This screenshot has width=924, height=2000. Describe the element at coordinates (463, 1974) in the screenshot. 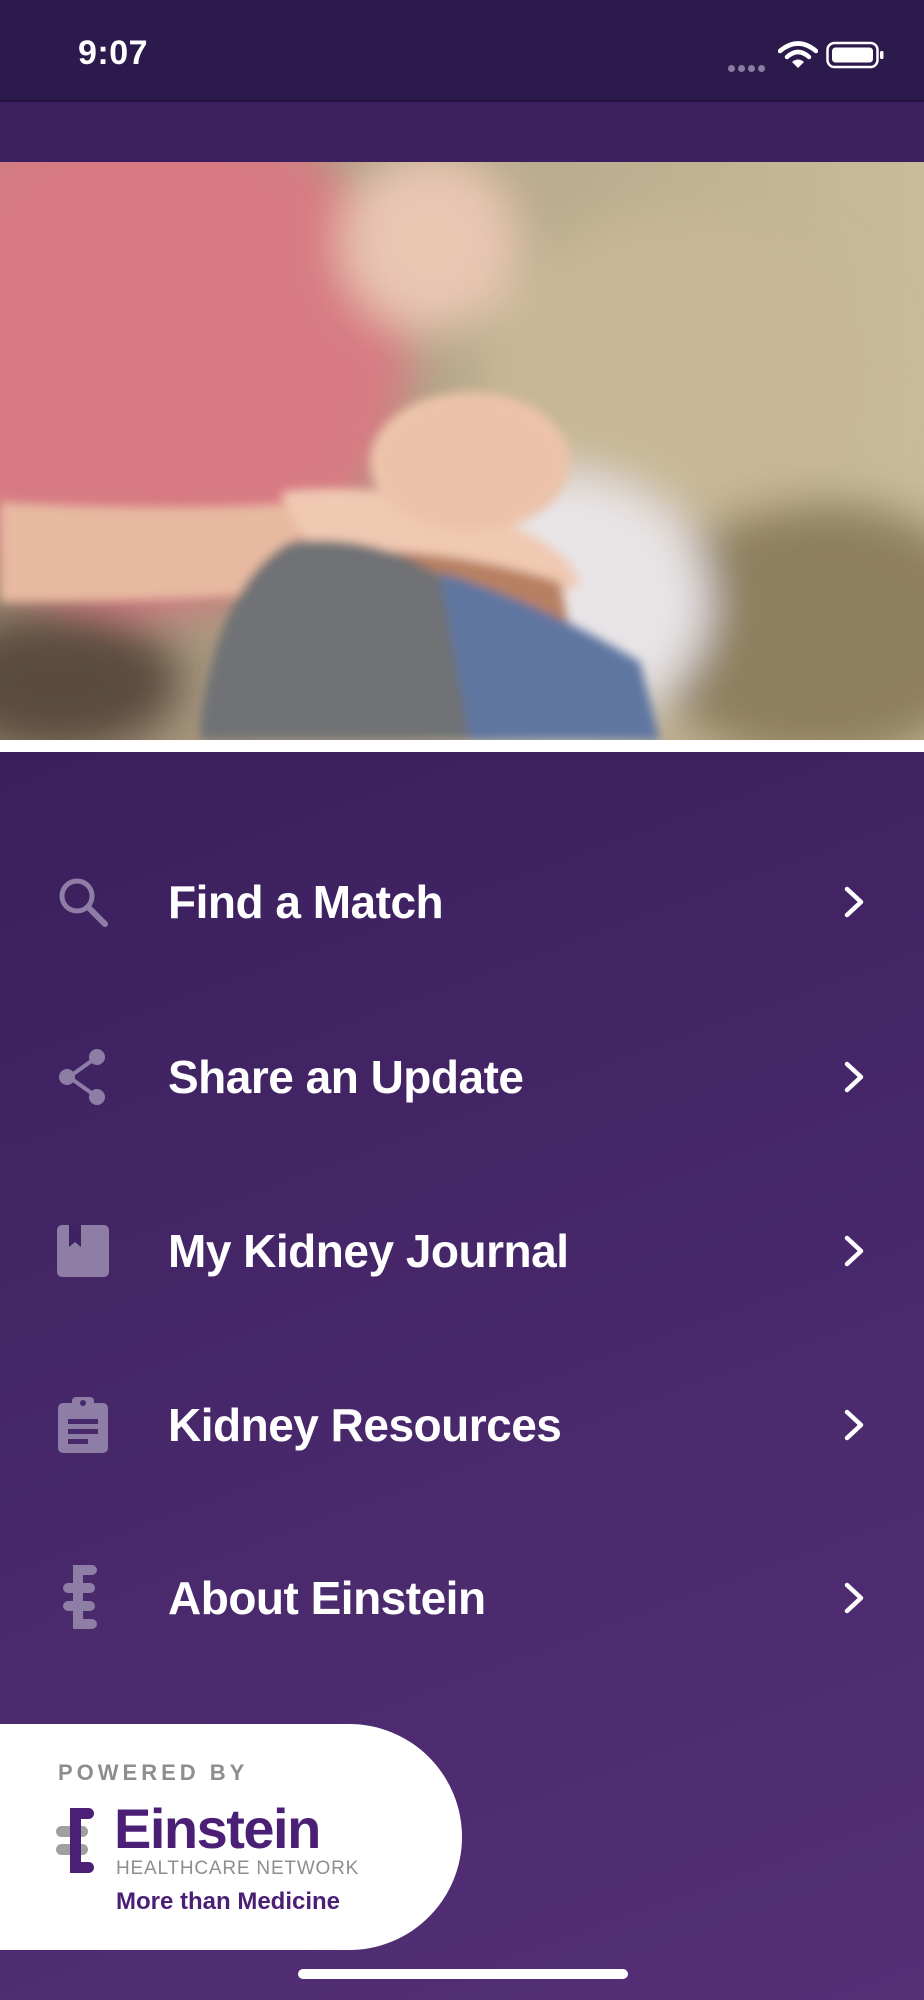

I see `home-indicator` at that location.